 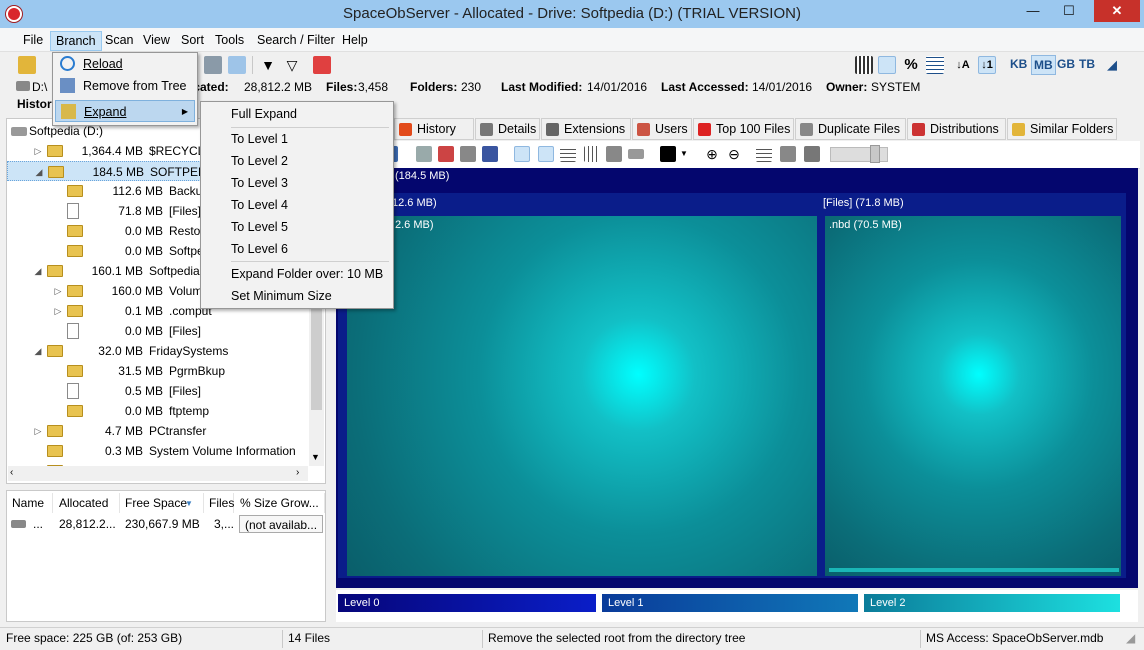 I want to click on menu-help: Help, so click(x=355, y=41).